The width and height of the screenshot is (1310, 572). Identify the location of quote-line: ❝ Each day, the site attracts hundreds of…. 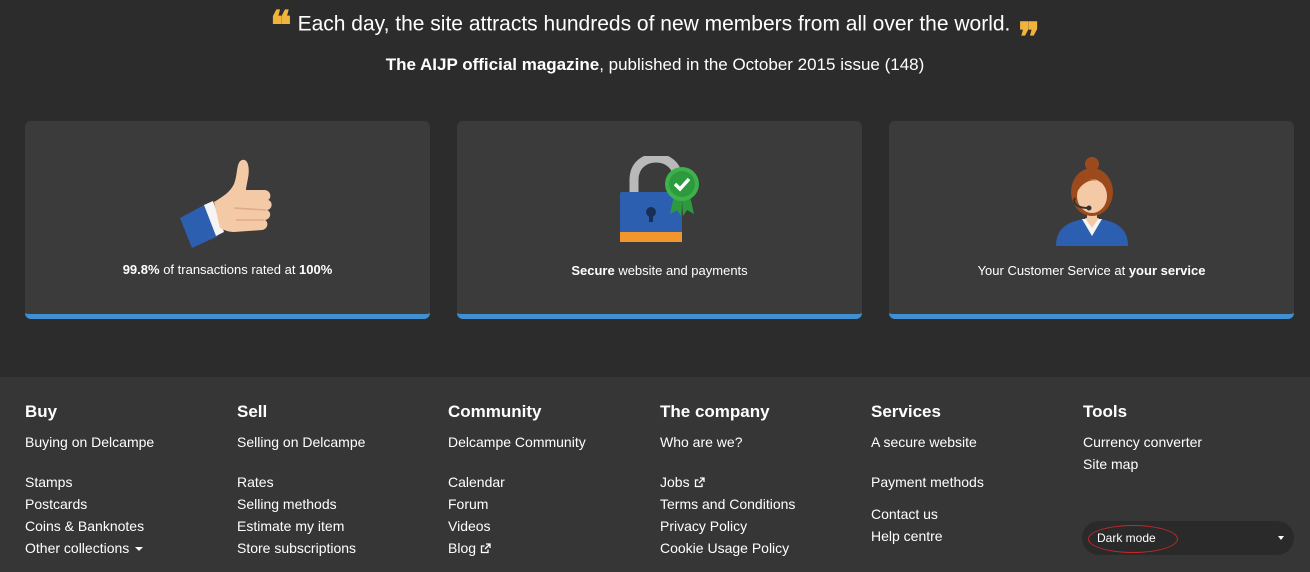
(655, 30).